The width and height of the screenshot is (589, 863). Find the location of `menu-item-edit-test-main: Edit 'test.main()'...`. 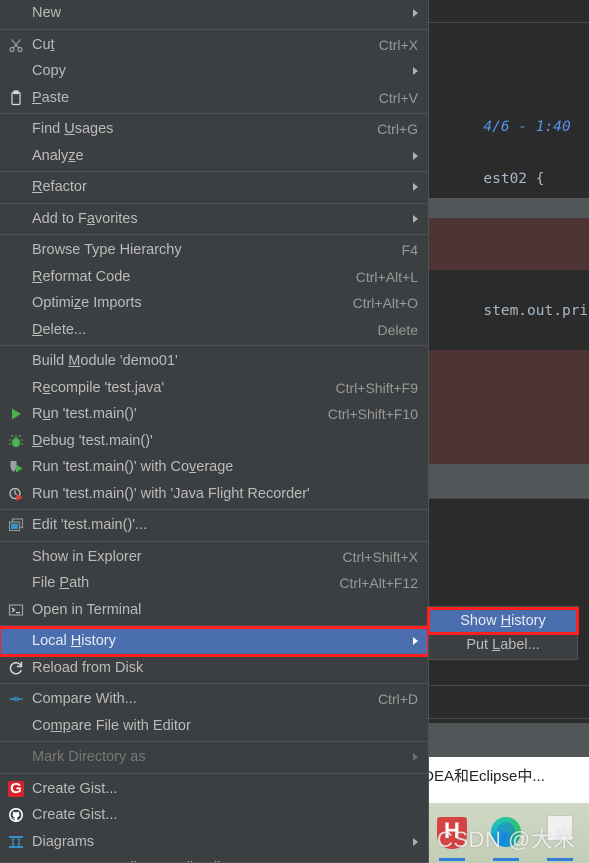

menu-item-edit-test-main: Edit 'test.main()'... is located at coordinates (214, 525).